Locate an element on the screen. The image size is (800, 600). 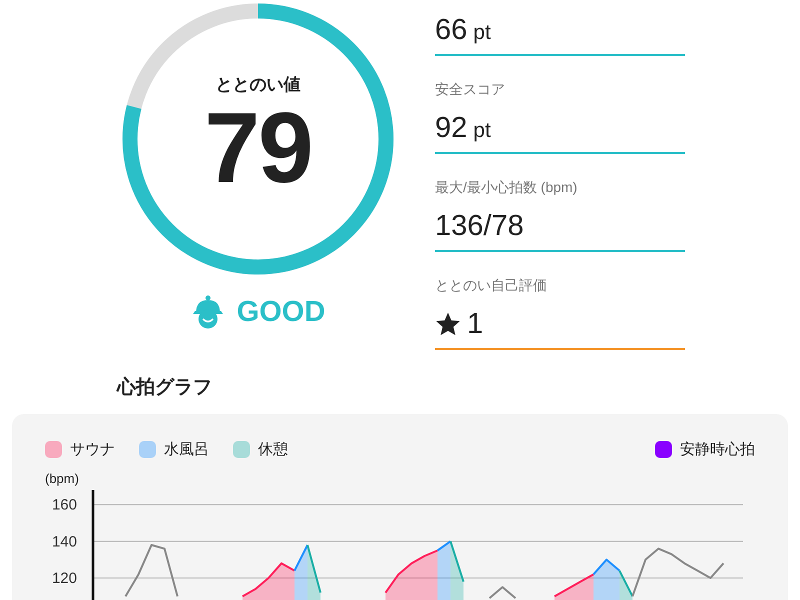
legend-label: 安静時心拍 is located at coordinates (717, 449).